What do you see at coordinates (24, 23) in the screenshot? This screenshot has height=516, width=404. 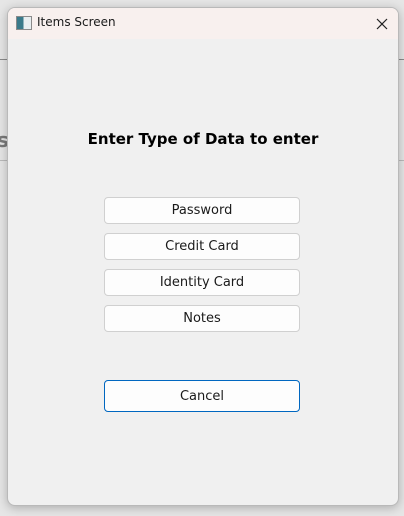 I see `app-icon` at bounding box center [24, 23].